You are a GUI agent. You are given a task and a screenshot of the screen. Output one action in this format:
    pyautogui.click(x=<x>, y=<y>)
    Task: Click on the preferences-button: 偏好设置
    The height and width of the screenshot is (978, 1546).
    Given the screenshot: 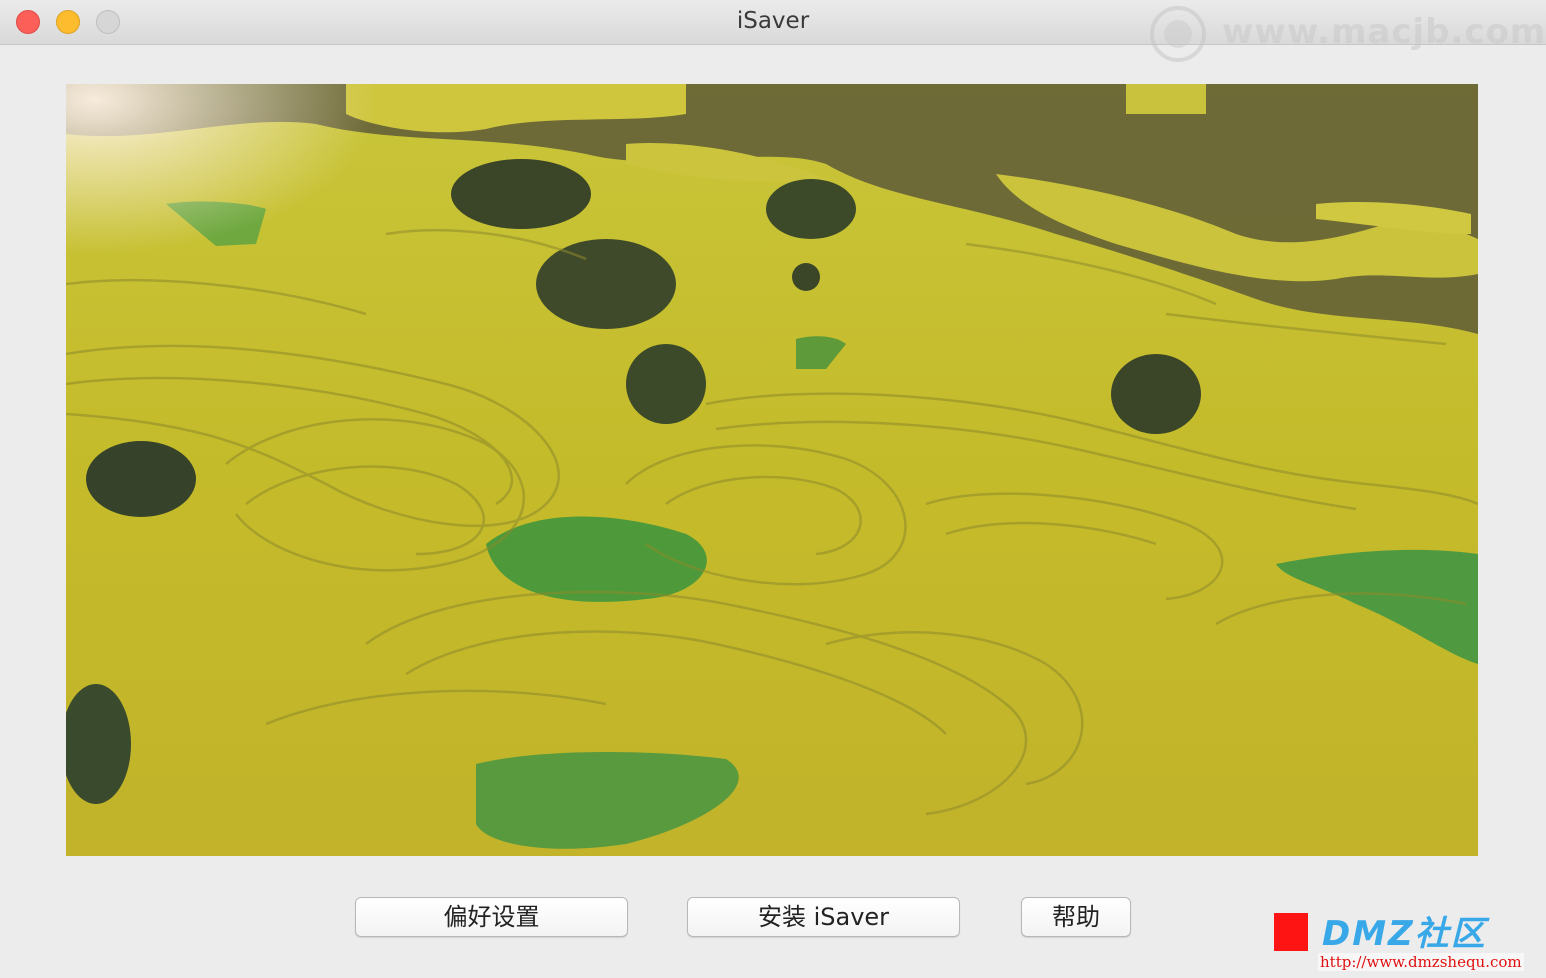 What is the action you would take?
    pyautogui.click(x=491, y=917)
    